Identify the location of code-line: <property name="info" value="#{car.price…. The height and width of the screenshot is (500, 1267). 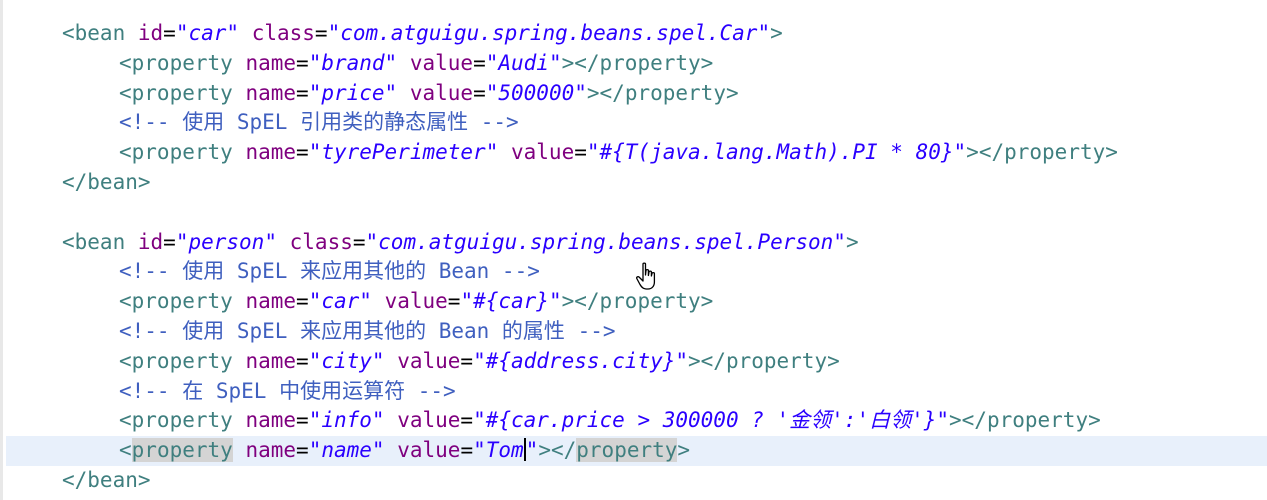
(633, 421).